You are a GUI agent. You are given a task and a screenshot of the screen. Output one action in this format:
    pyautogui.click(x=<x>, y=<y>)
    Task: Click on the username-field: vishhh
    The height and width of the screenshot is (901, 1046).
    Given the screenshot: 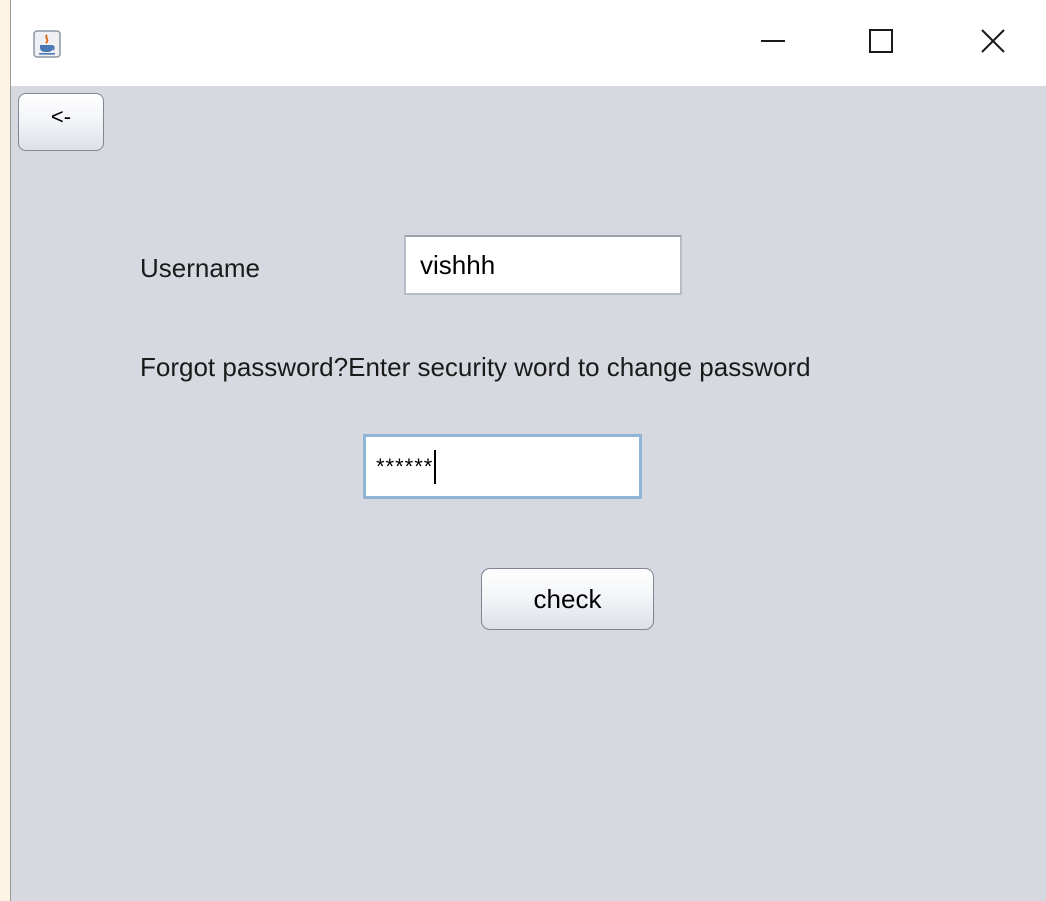 What is the action you would take?
    pyautogui.click(x=543, y=265)
    